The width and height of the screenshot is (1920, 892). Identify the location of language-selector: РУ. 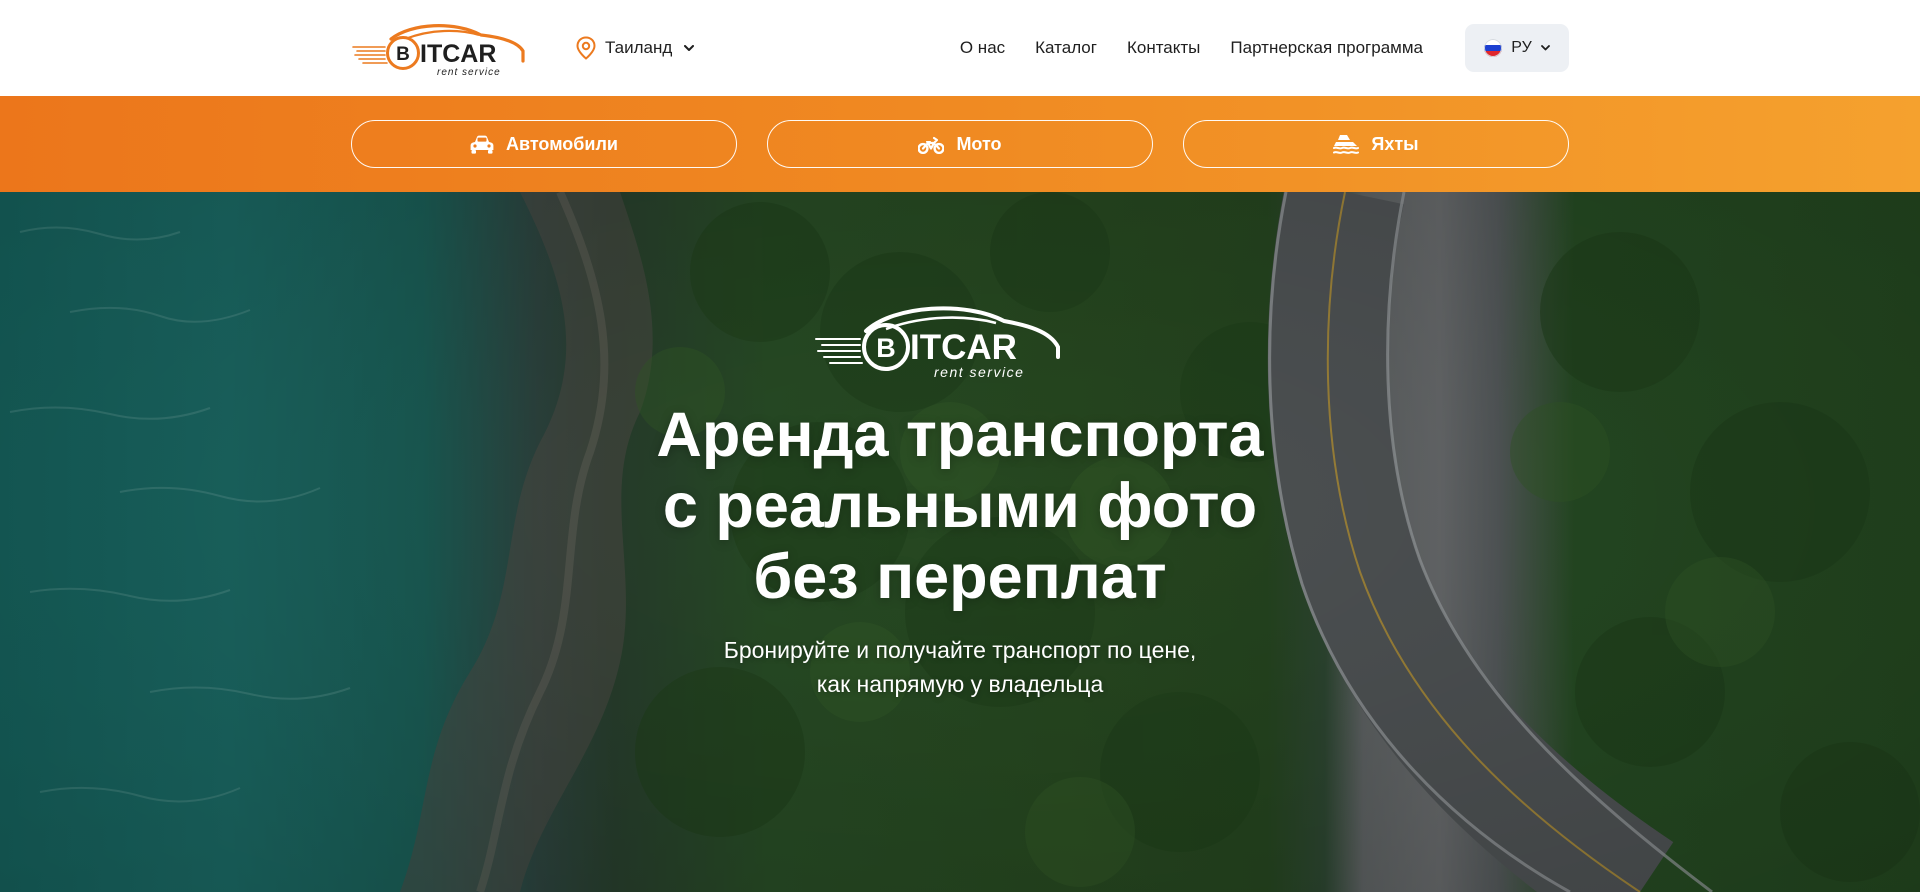
(1517, 48).